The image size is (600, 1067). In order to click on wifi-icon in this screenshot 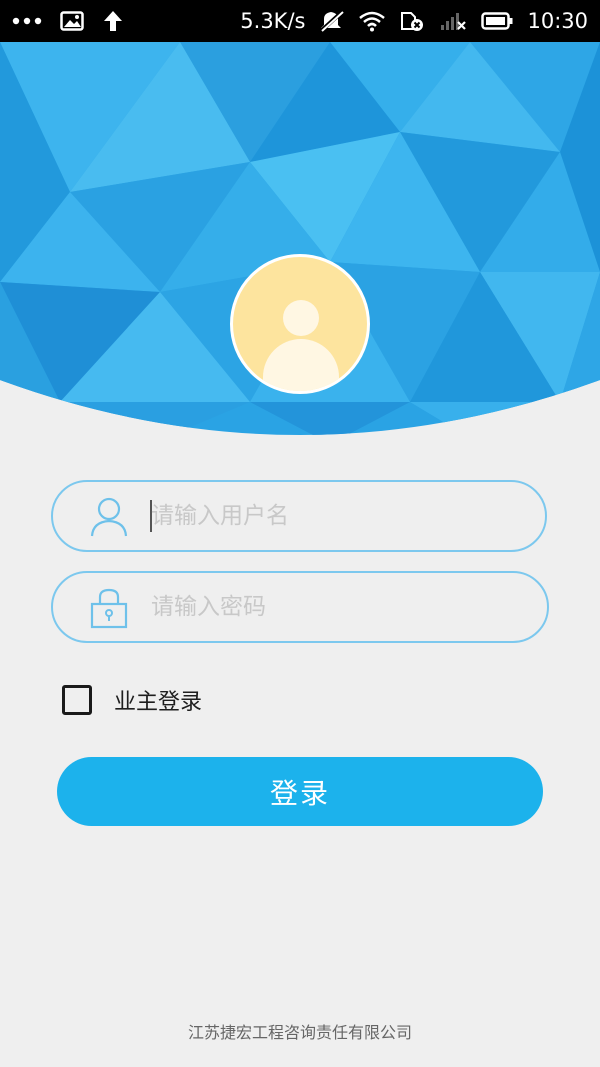, I will do `click(372, 21)`.